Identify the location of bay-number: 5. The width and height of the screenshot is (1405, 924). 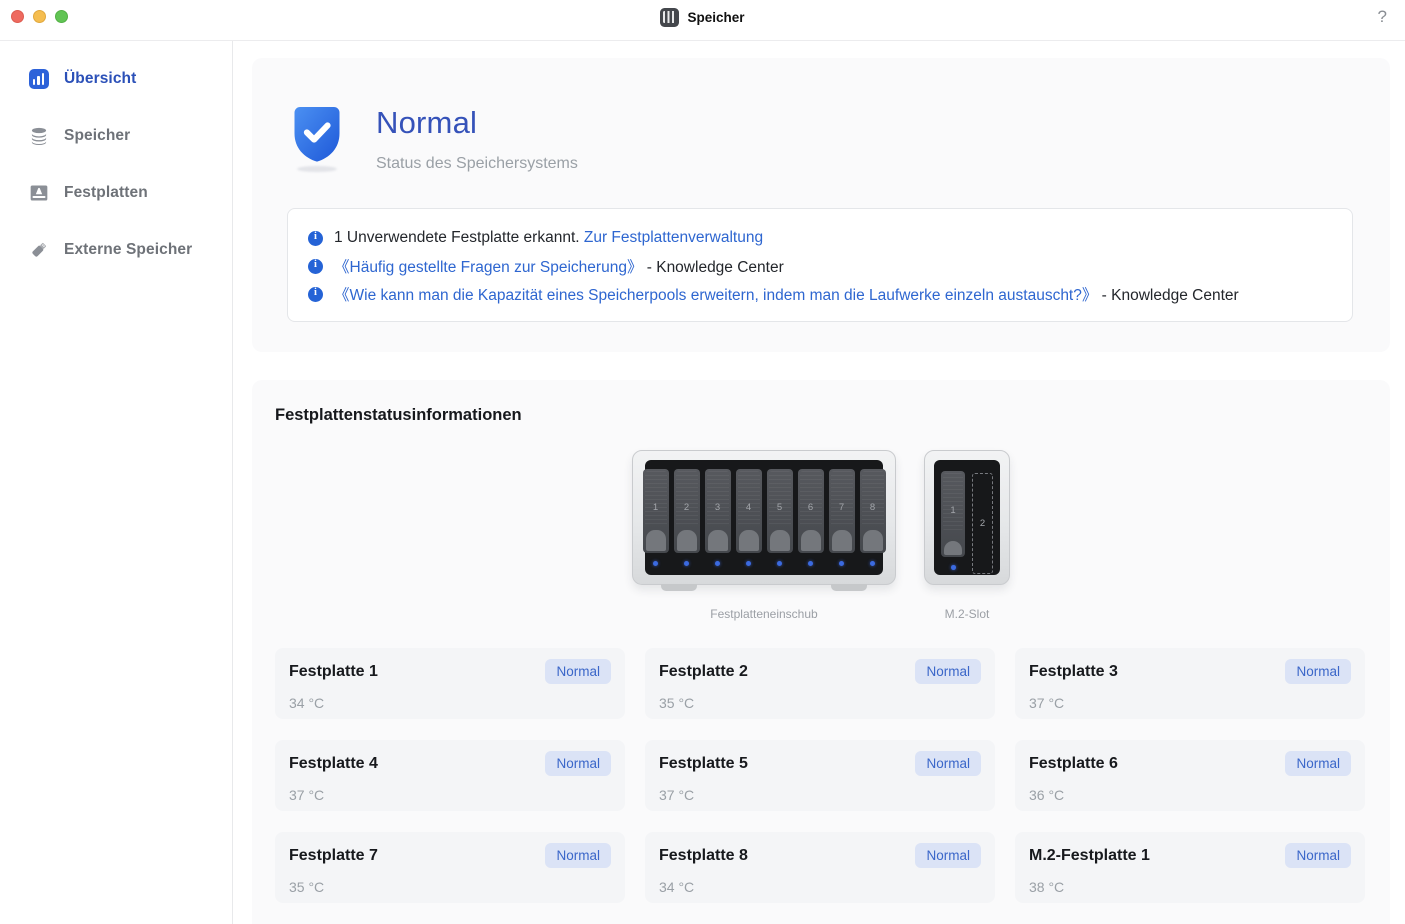
(779, 507).